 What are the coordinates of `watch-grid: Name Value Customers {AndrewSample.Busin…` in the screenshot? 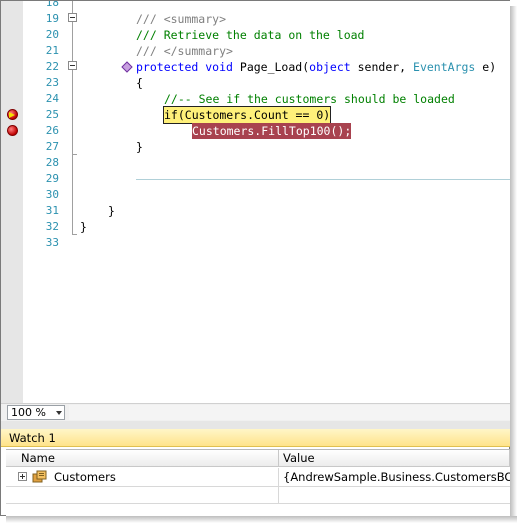 It's located at (261, 483).